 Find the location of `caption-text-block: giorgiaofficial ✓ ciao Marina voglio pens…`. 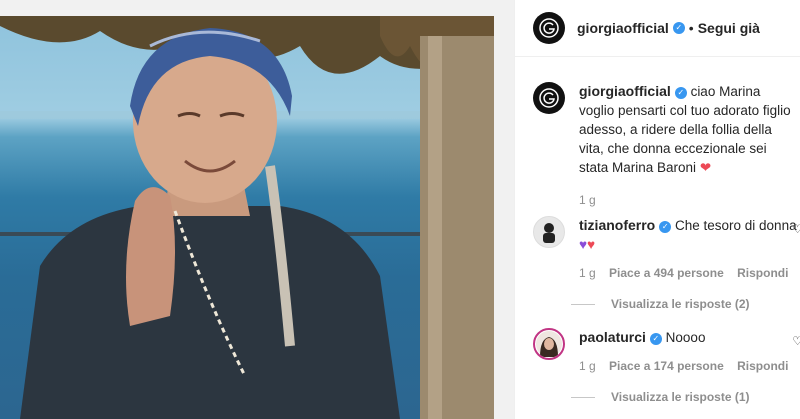

caption-text-block: giorgiaofficial ✓ ciao Marina voglio pens… is located at coordinates (686, 129).